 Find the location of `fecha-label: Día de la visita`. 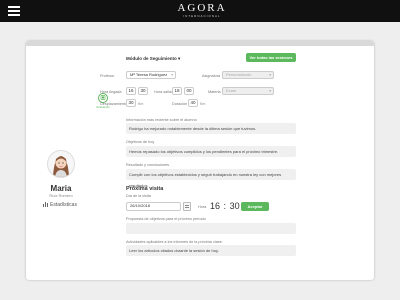

fecha-label: Día de la visita is located at coordinates (138, 196).